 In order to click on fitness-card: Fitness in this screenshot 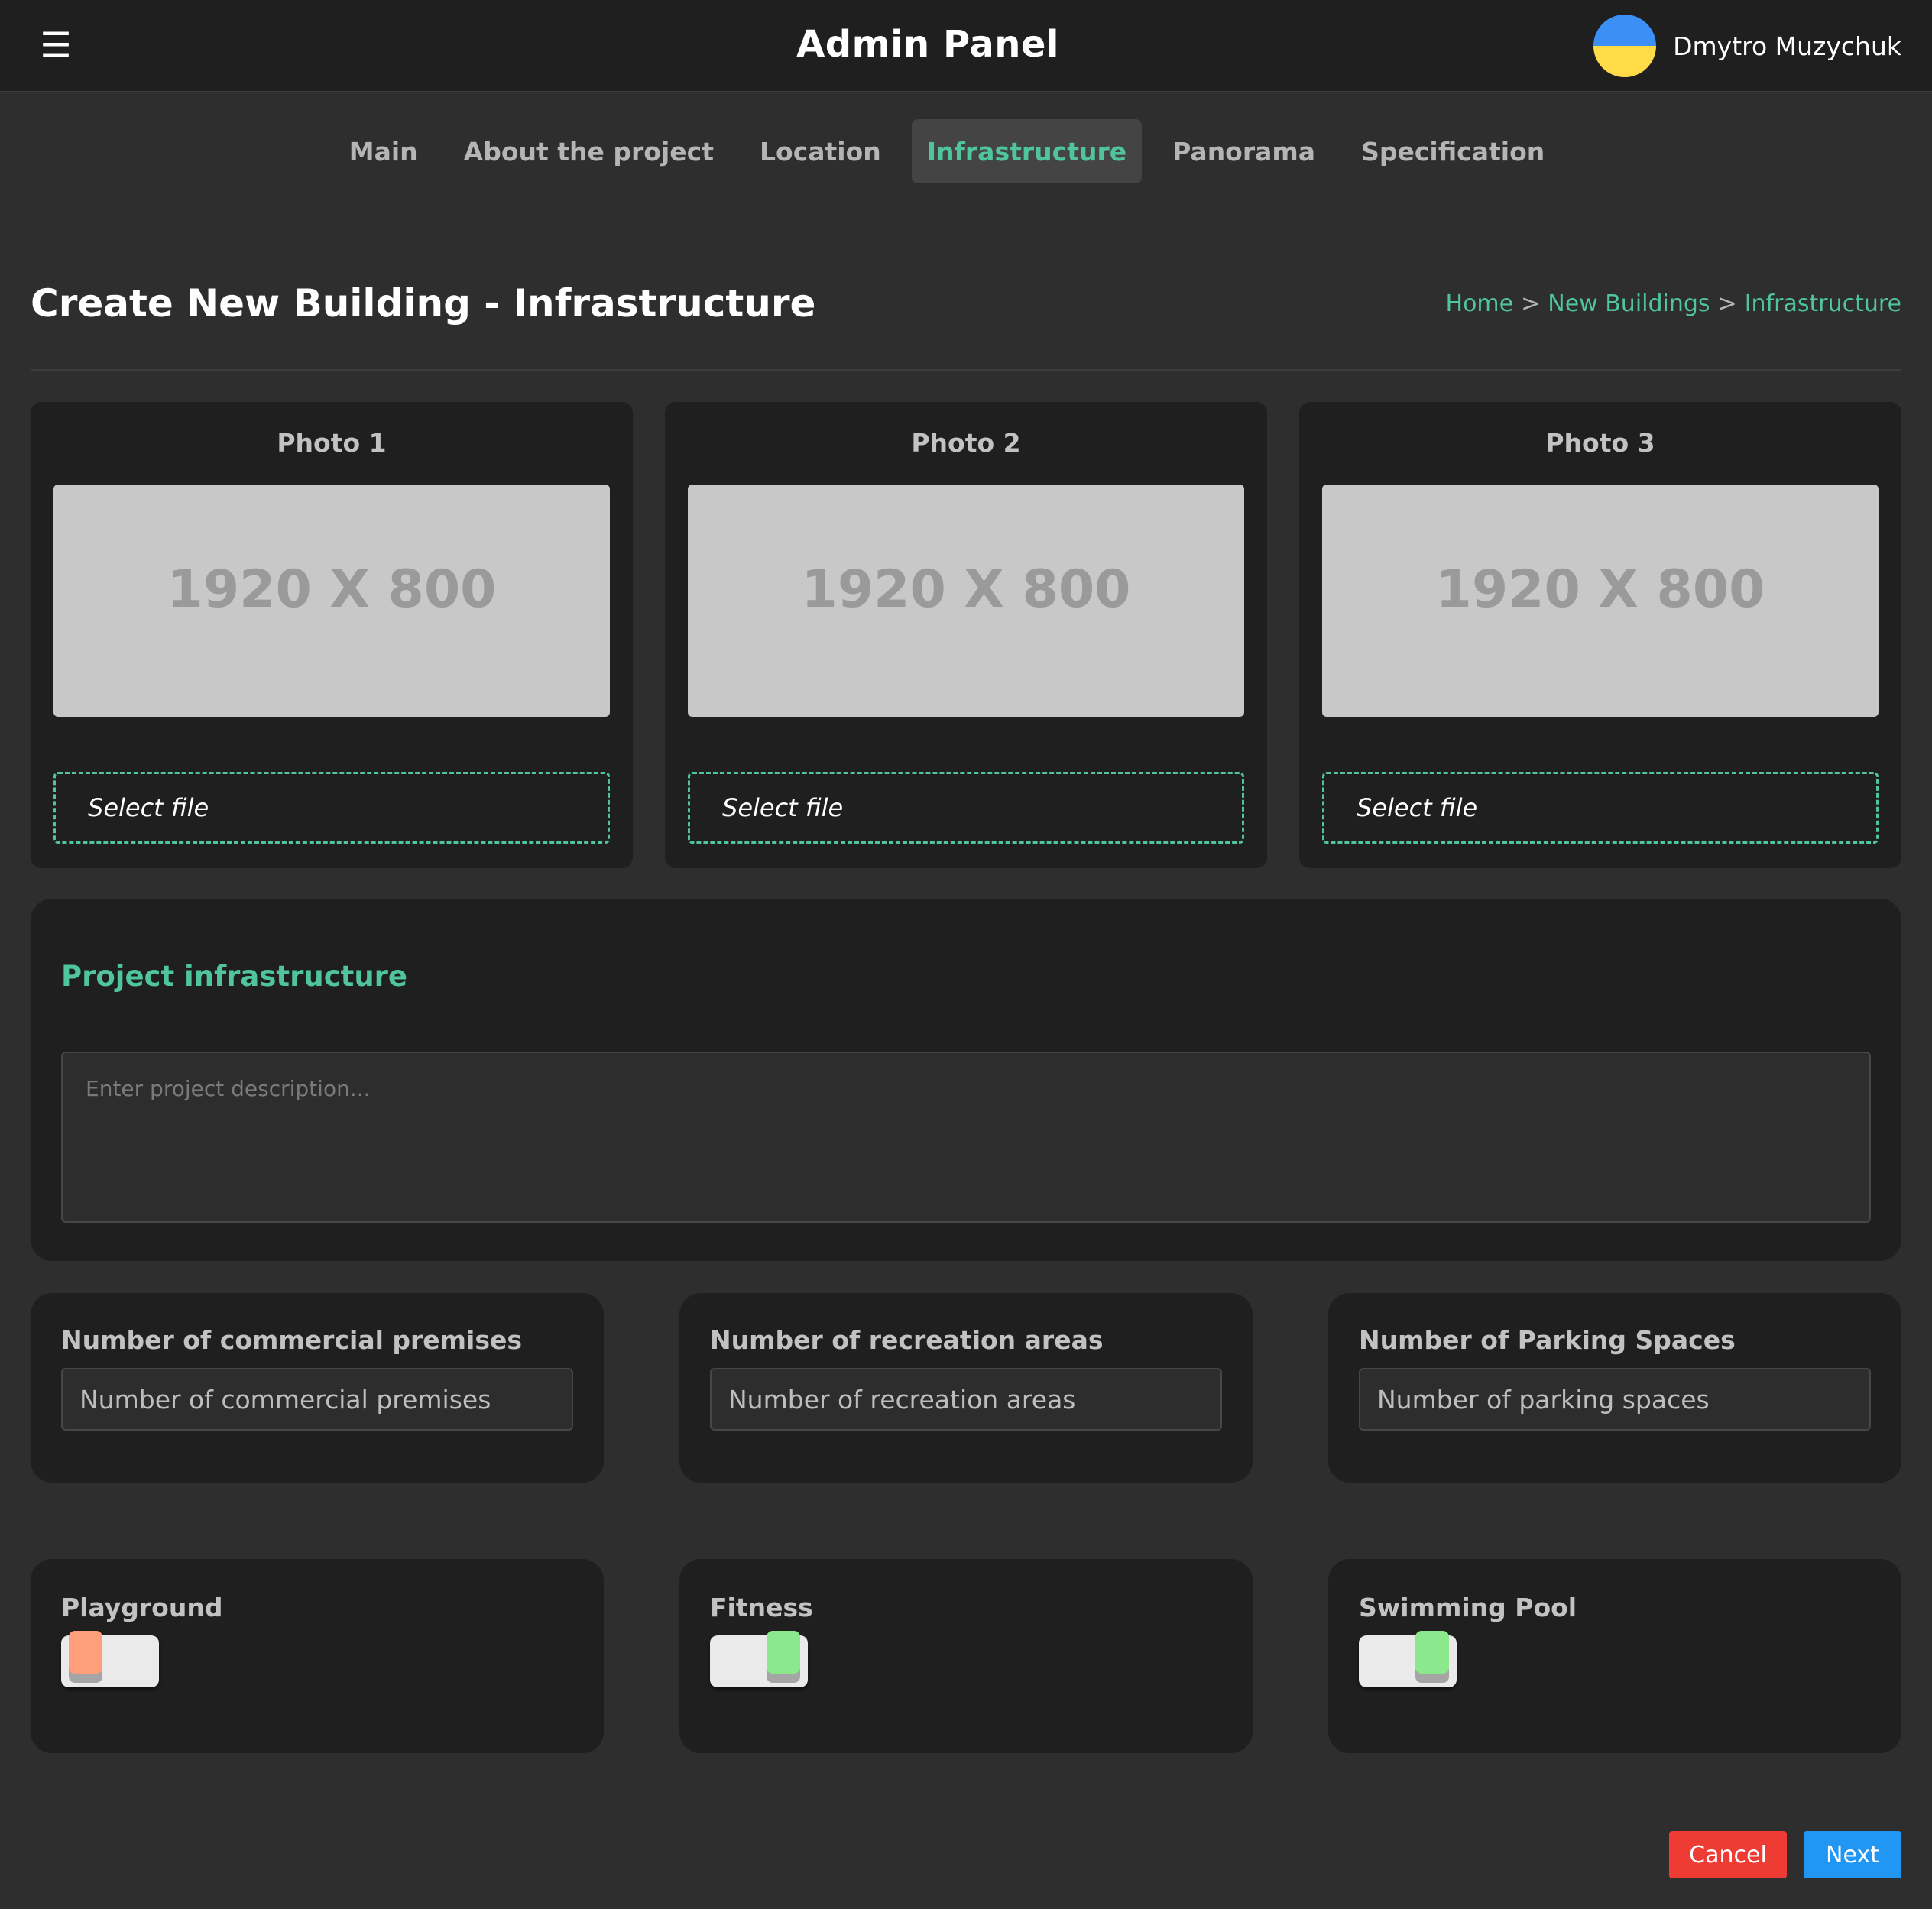, I will do `click(966, 1656)`.